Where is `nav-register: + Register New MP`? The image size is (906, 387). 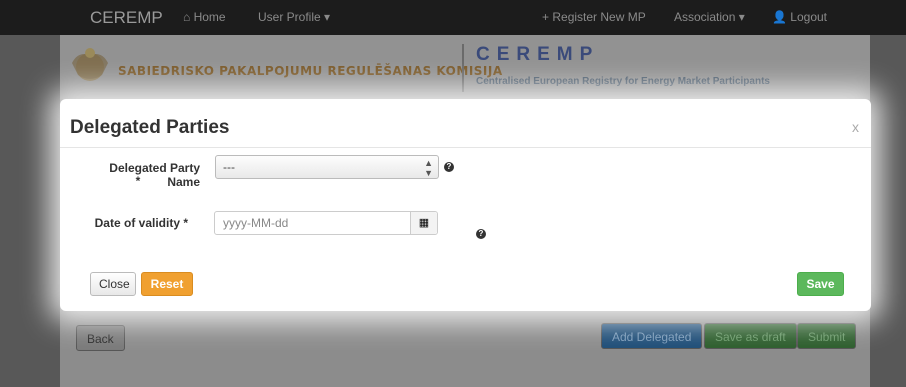 nav-register: + Register New MP is located at coordinates (594, 17).